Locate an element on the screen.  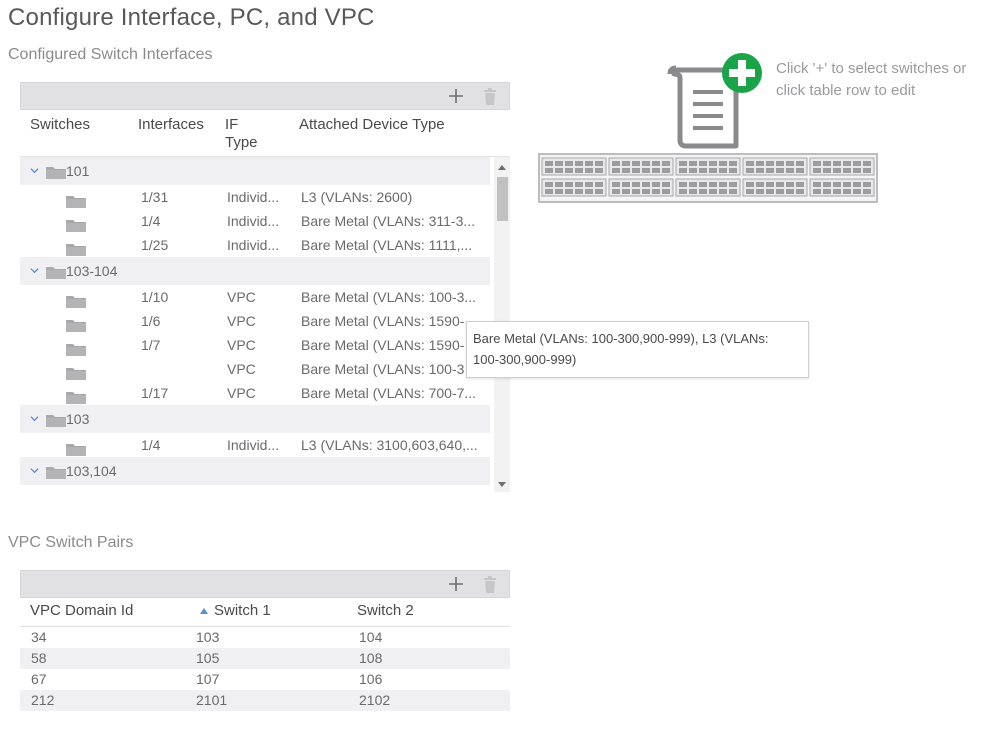
switch-2-cell: 108 is located at coordinates (371, 658).